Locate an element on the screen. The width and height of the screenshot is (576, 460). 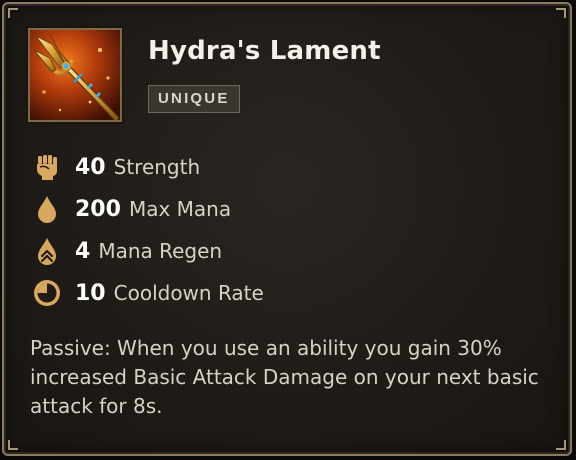
stat-label: Mana Regen is located at coordinates (160, 251).